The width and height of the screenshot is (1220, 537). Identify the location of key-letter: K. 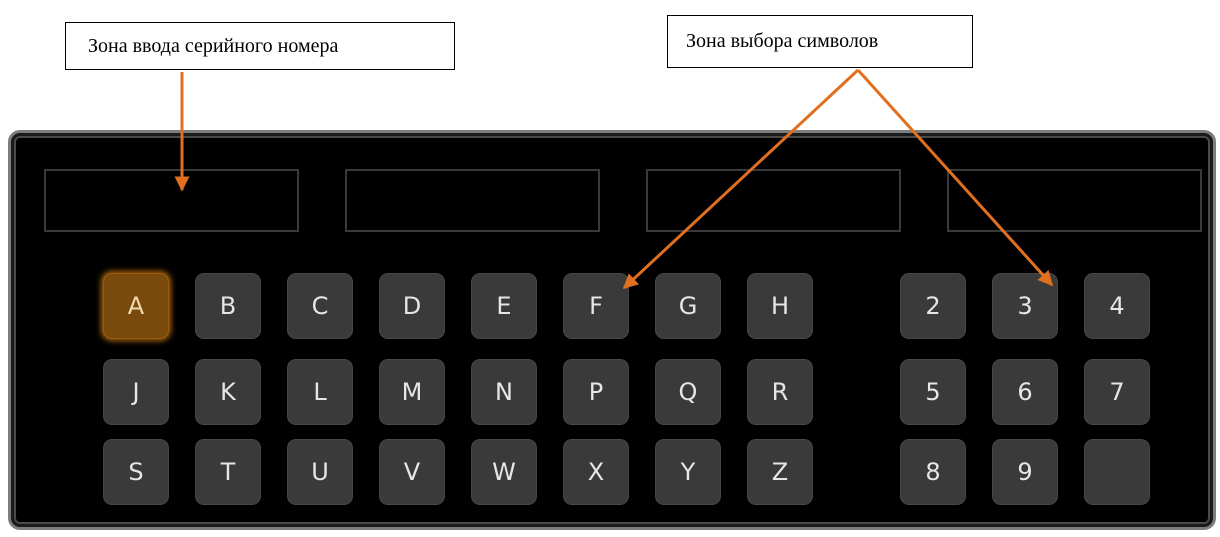
(228, 392).